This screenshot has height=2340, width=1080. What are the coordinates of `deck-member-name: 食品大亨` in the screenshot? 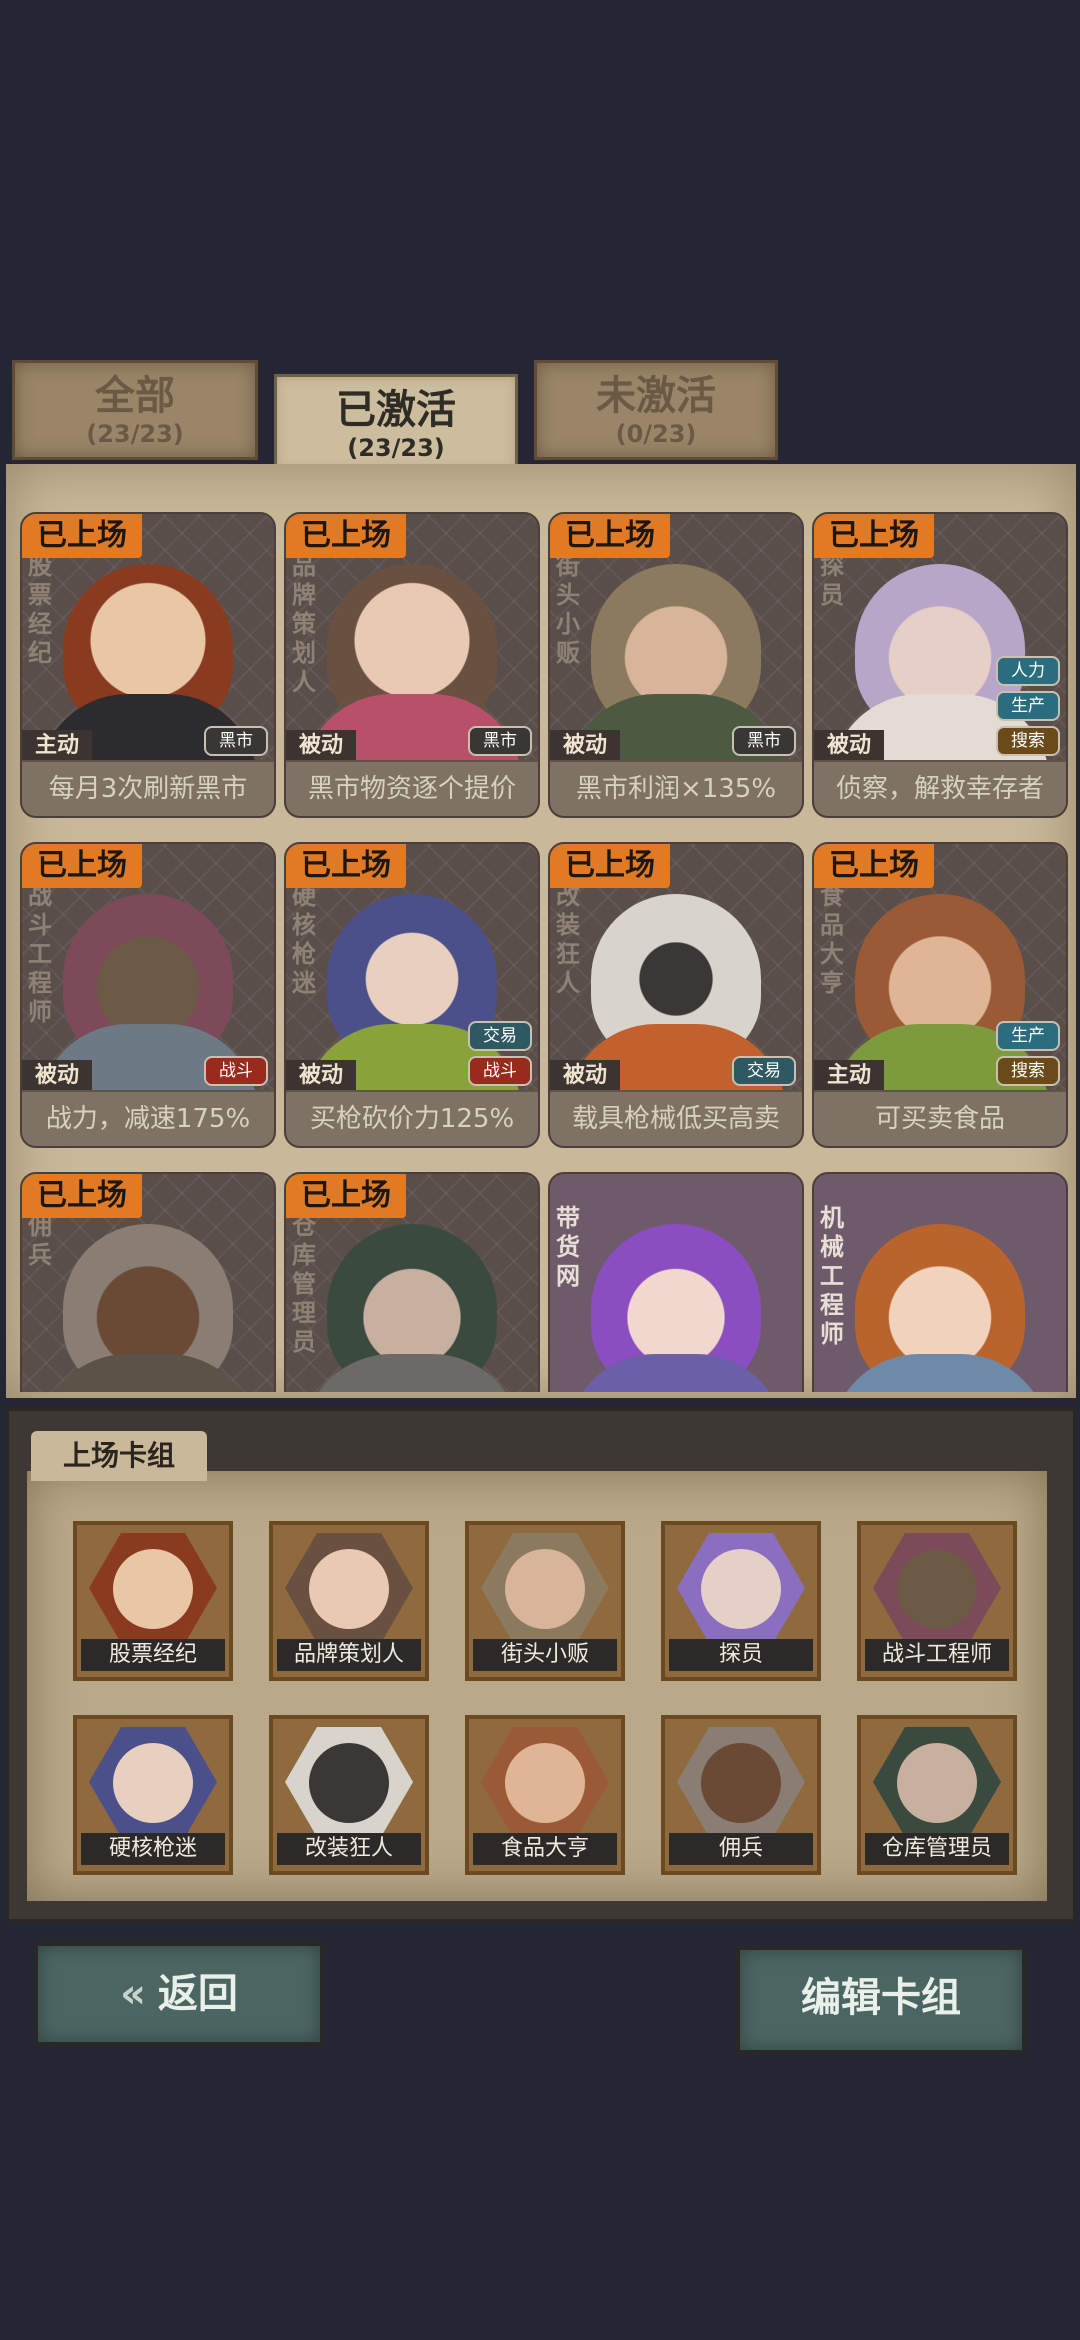 It's located at (545, 1849).